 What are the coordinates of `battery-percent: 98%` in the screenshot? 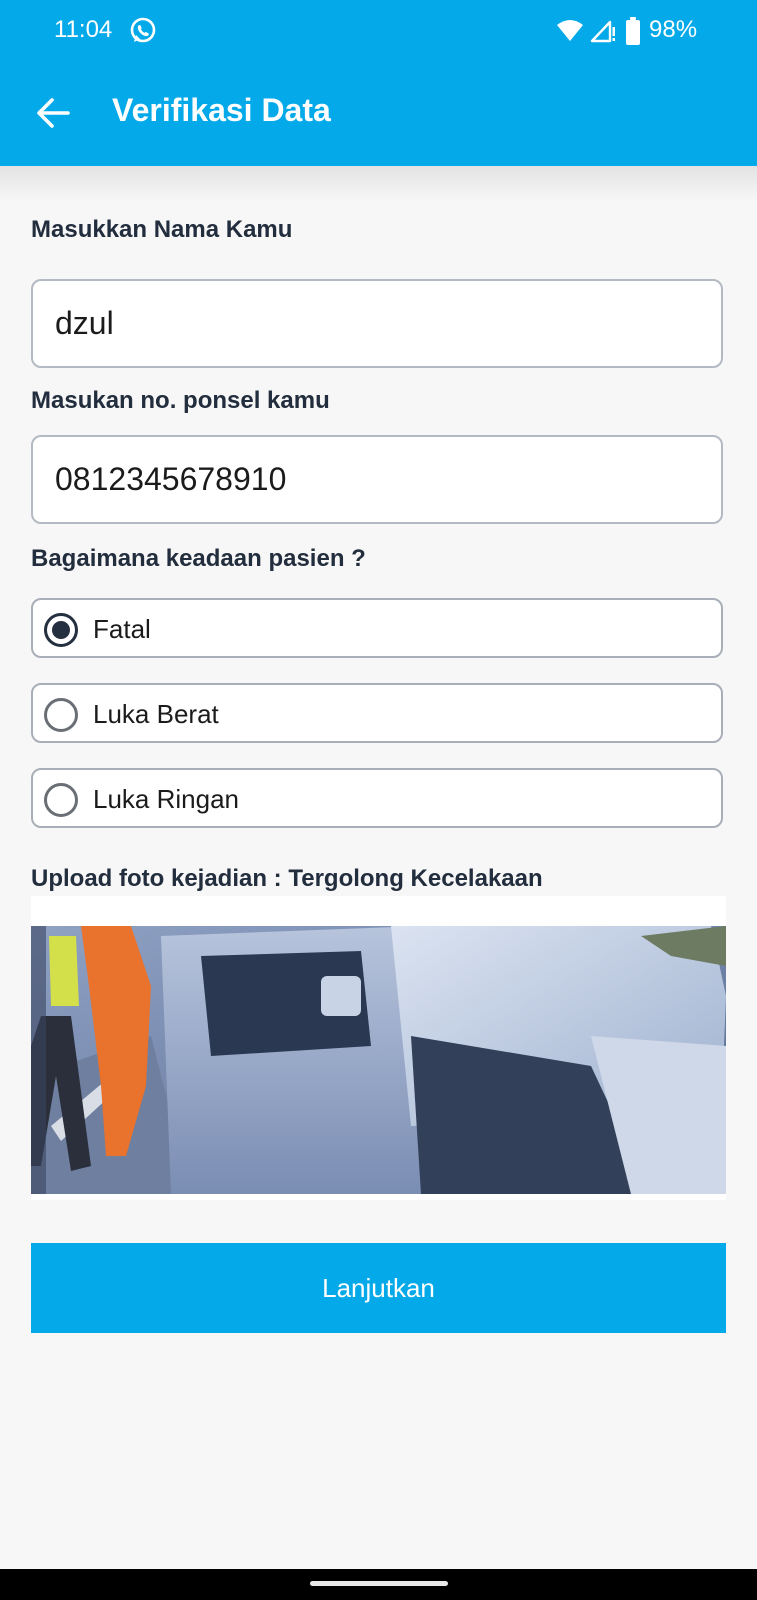 It's located at (673, 29).